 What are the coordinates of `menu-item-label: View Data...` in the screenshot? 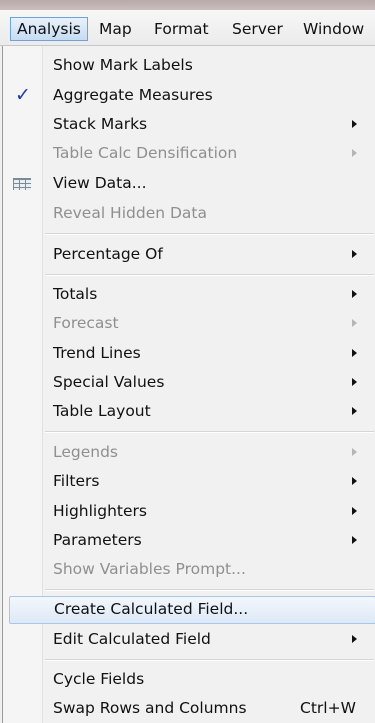 It's located at (100, 183).